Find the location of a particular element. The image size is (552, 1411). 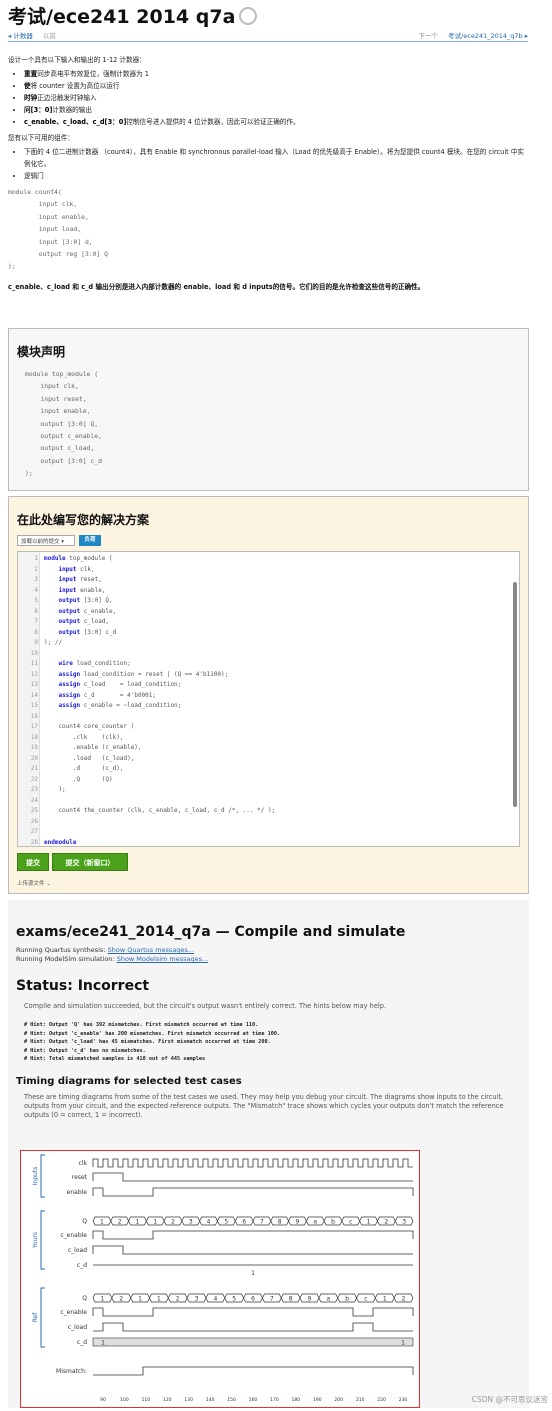

time-tick: 230 is located at coordinates (403, 1400).